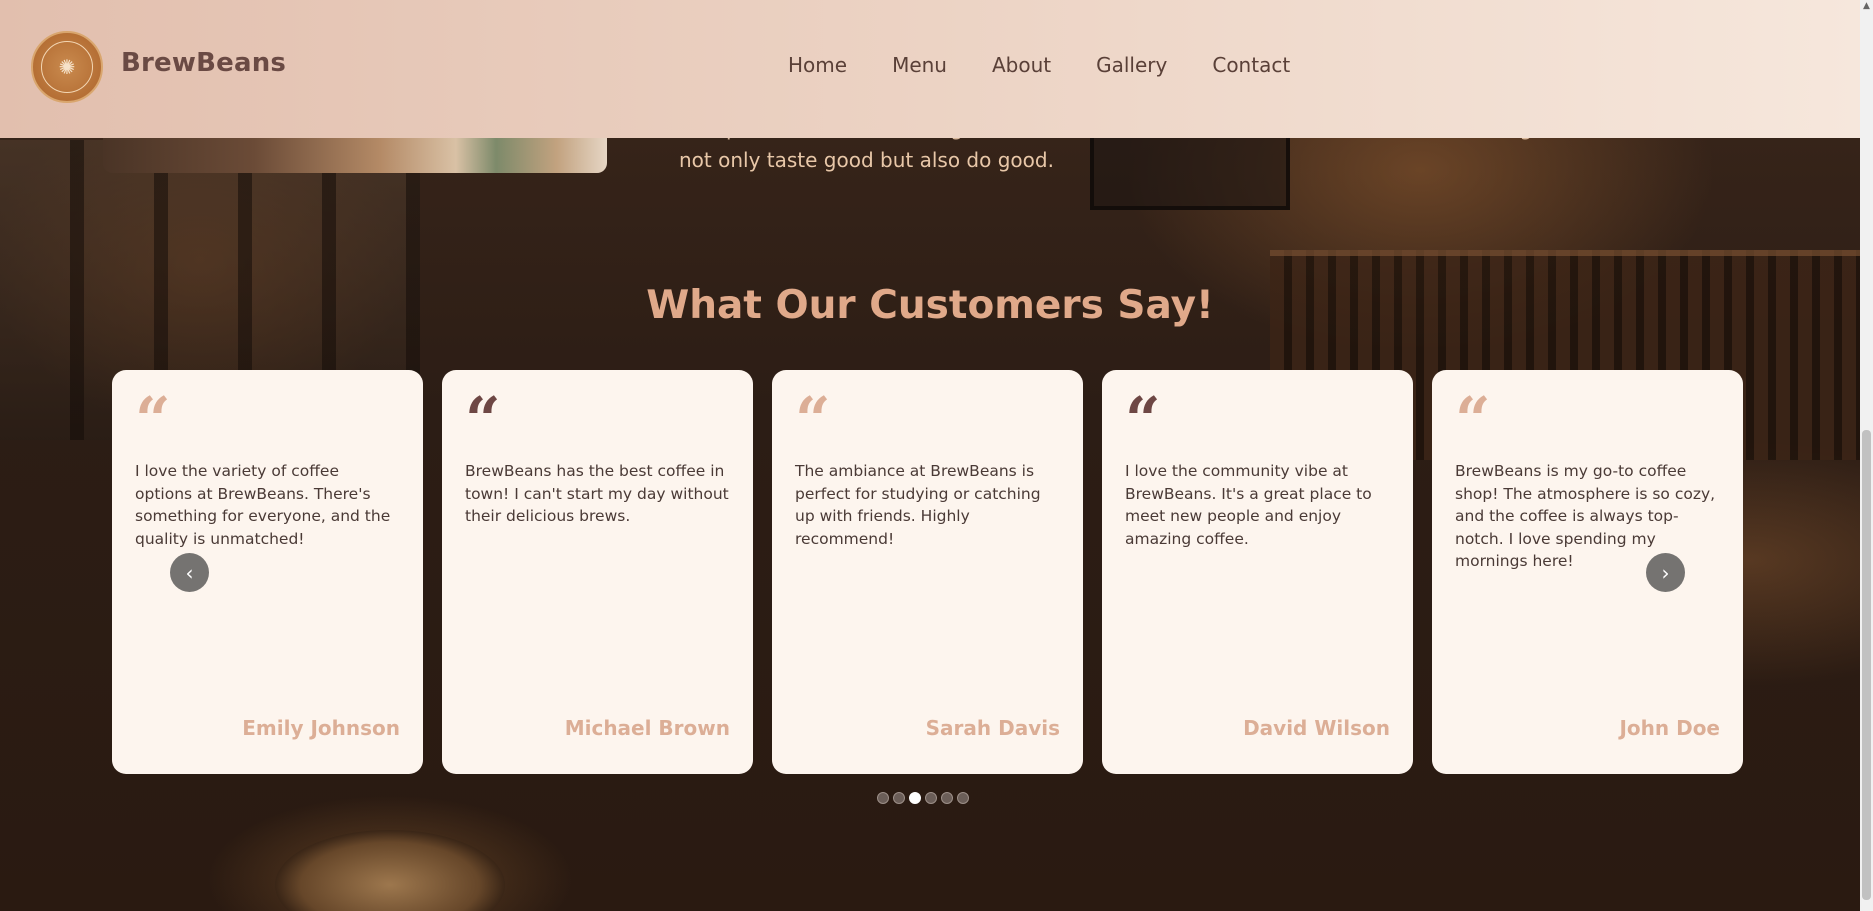 Image resolution: width=1873 pixels, height=911 pixels. What do you see at coordinates (1316, 728) in the screenshot?
I see `testimonial-author: David Wilson` at bounding box center [1316, 728].